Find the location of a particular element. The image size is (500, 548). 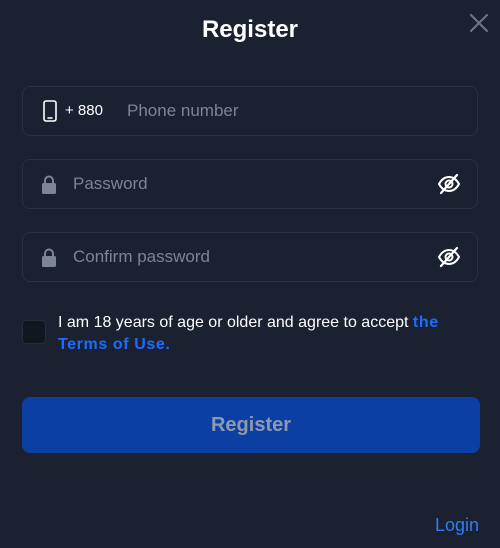

password-field is located at coordinates (250, 184).